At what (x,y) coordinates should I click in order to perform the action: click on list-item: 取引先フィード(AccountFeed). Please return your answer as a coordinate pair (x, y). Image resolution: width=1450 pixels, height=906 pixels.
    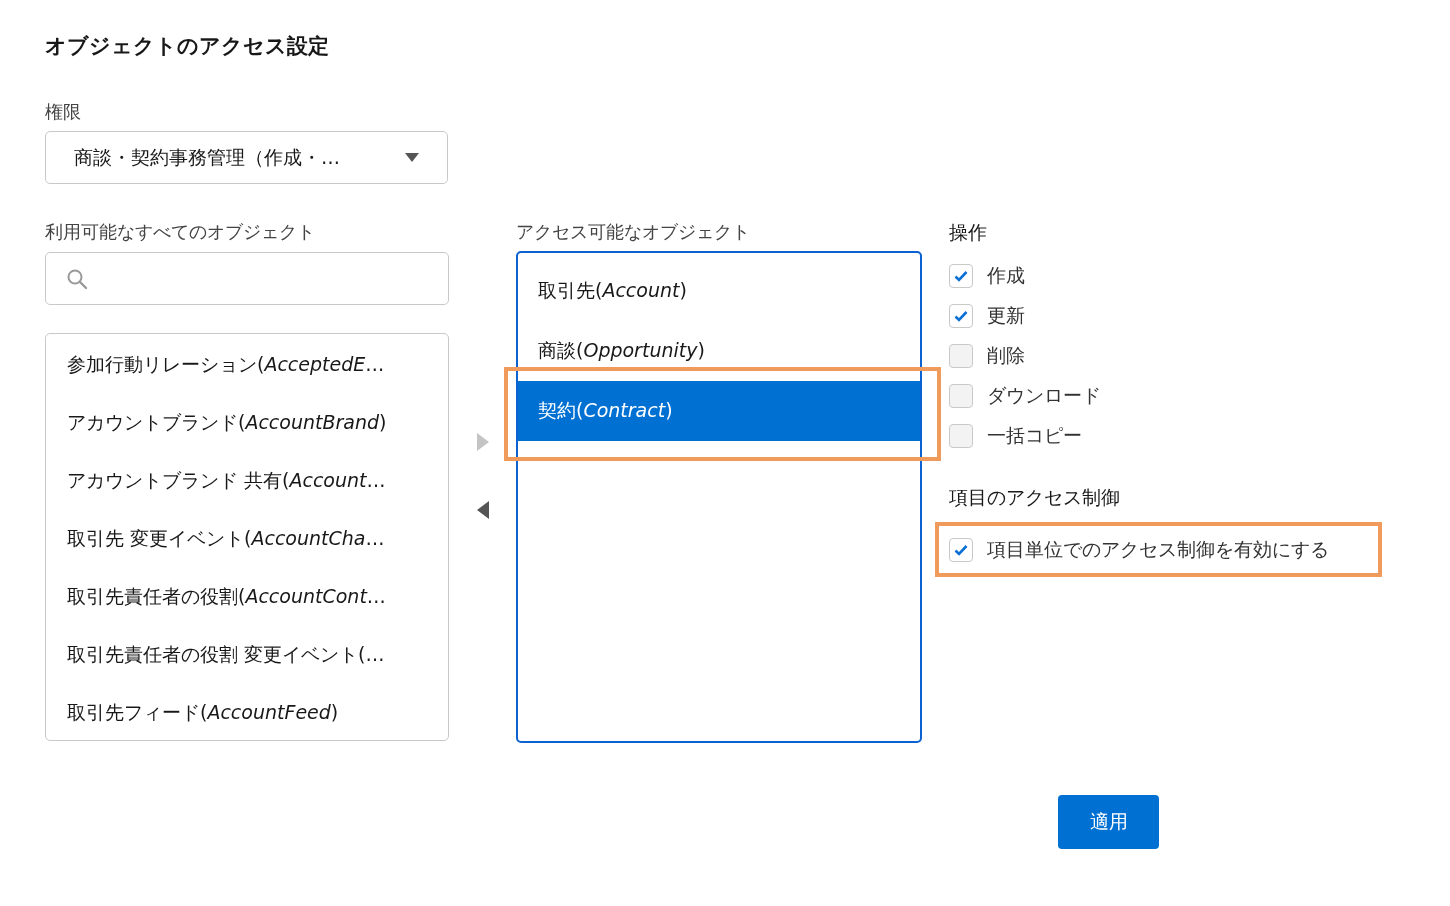
    Looking at the image, I should click on (257, 716).